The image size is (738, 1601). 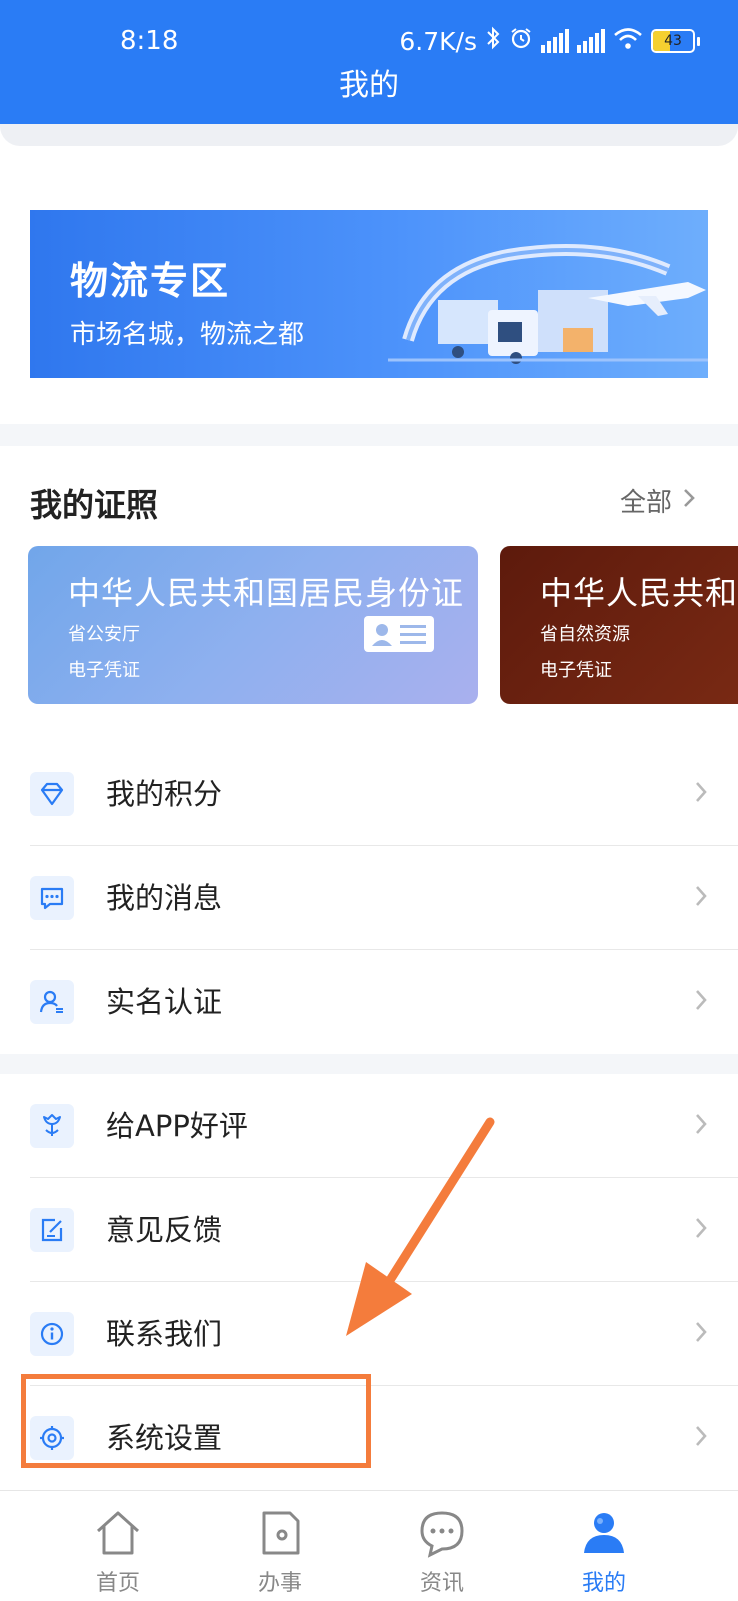 I want to click on logistics-illustration, so click(x=548, y=304).